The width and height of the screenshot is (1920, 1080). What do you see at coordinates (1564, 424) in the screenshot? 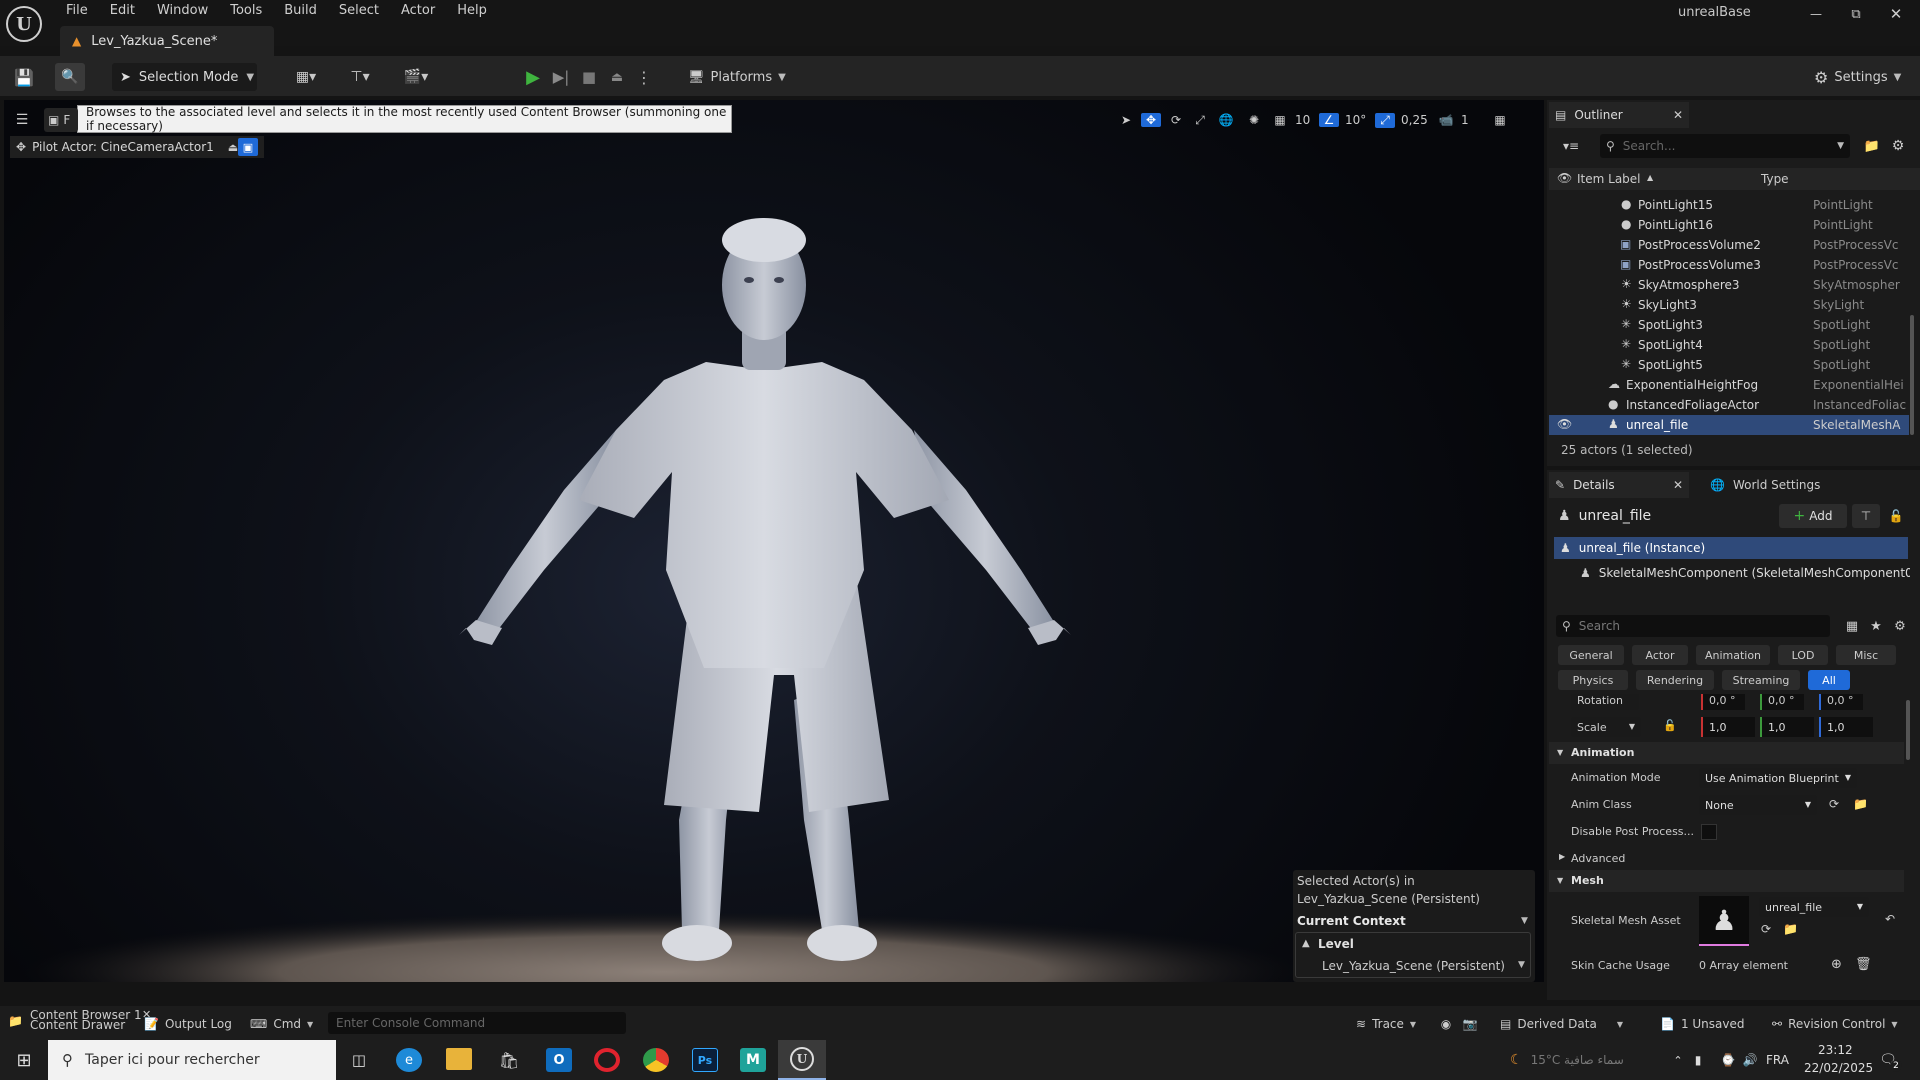
I see `visibility-icon: 👁` at bounding box center [1564, 424].